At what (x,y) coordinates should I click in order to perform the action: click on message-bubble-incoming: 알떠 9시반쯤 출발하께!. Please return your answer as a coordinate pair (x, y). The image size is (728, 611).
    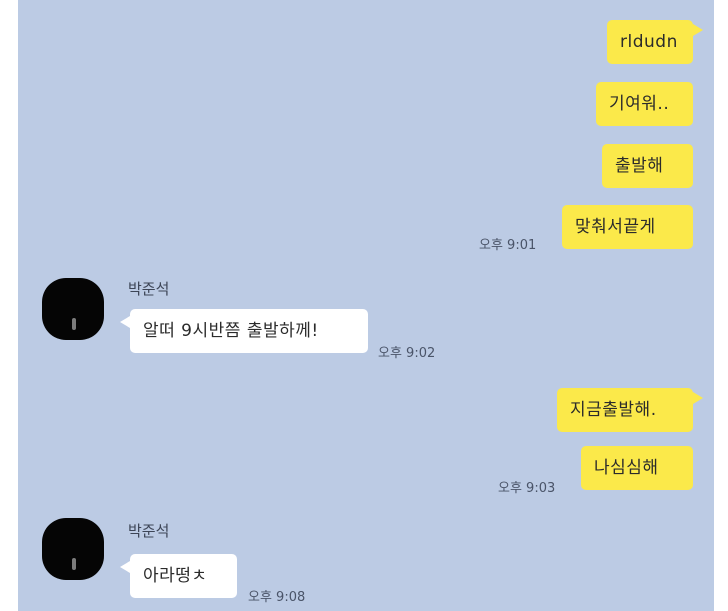
    Looking at the image, I should click on (249, 331).